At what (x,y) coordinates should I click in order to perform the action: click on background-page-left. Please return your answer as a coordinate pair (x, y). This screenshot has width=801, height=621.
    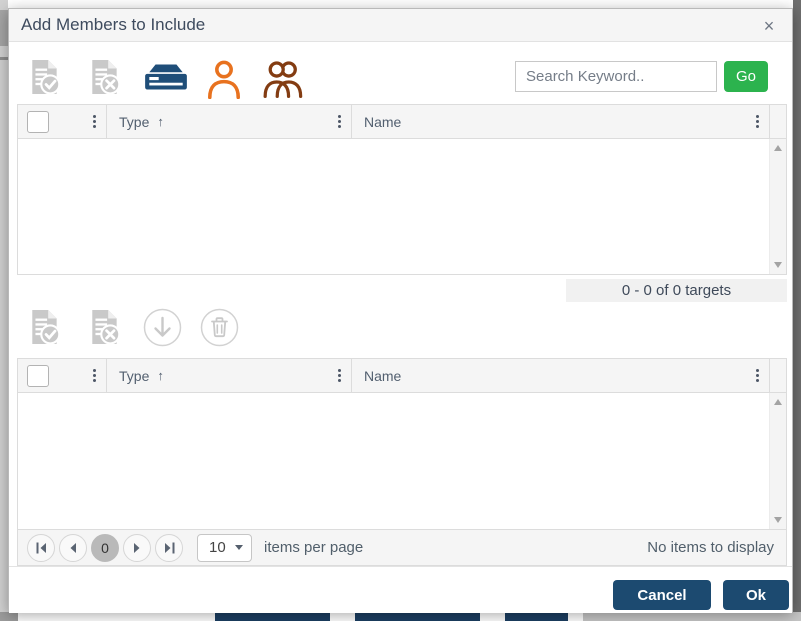
    Looking at the image, I should click on (4, 306).